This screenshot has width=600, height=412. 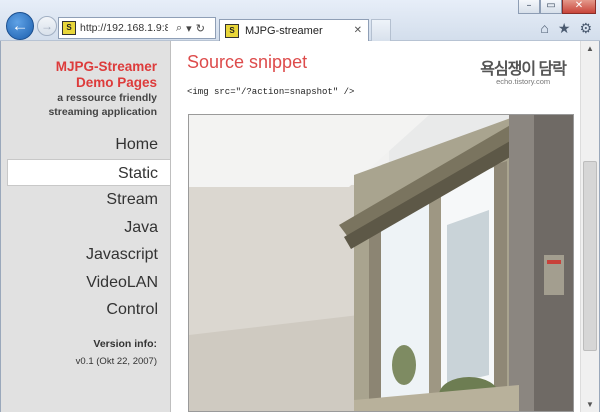 I want to click on home-icon: ⌂, so click(x=544, y=28).